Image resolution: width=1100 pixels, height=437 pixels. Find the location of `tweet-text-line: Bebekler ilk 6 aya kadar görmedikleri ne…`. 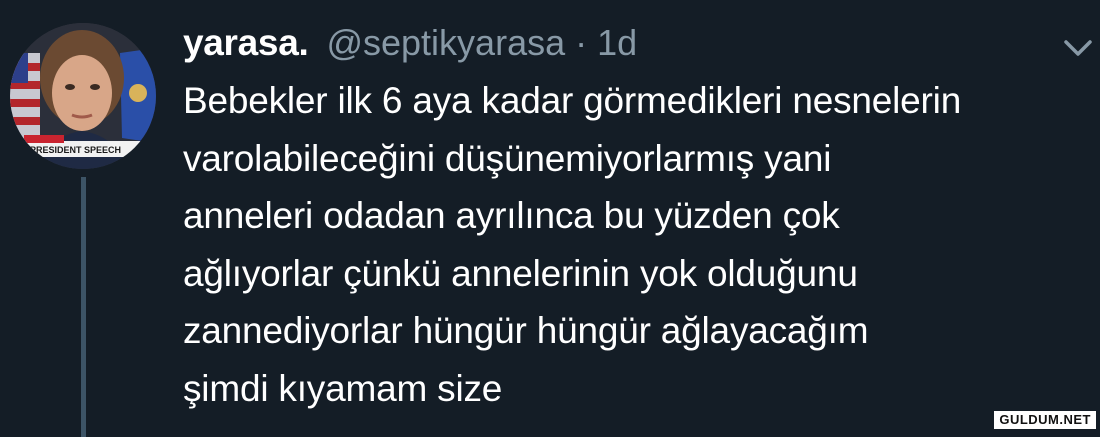

tweet-text-line: Bebekler ilk 6 aya kadar görmedikleri ne… is located at coordinates (572, 100).